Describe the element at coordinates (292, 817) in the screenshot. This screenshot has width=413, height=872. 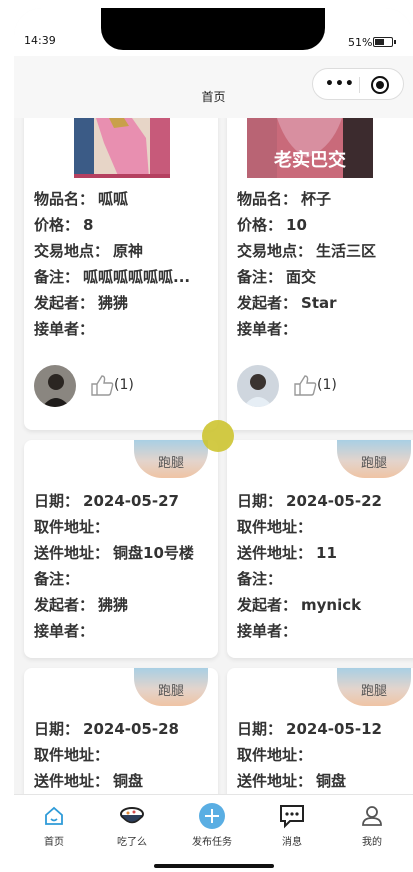
I see `chat-icon` at that location.